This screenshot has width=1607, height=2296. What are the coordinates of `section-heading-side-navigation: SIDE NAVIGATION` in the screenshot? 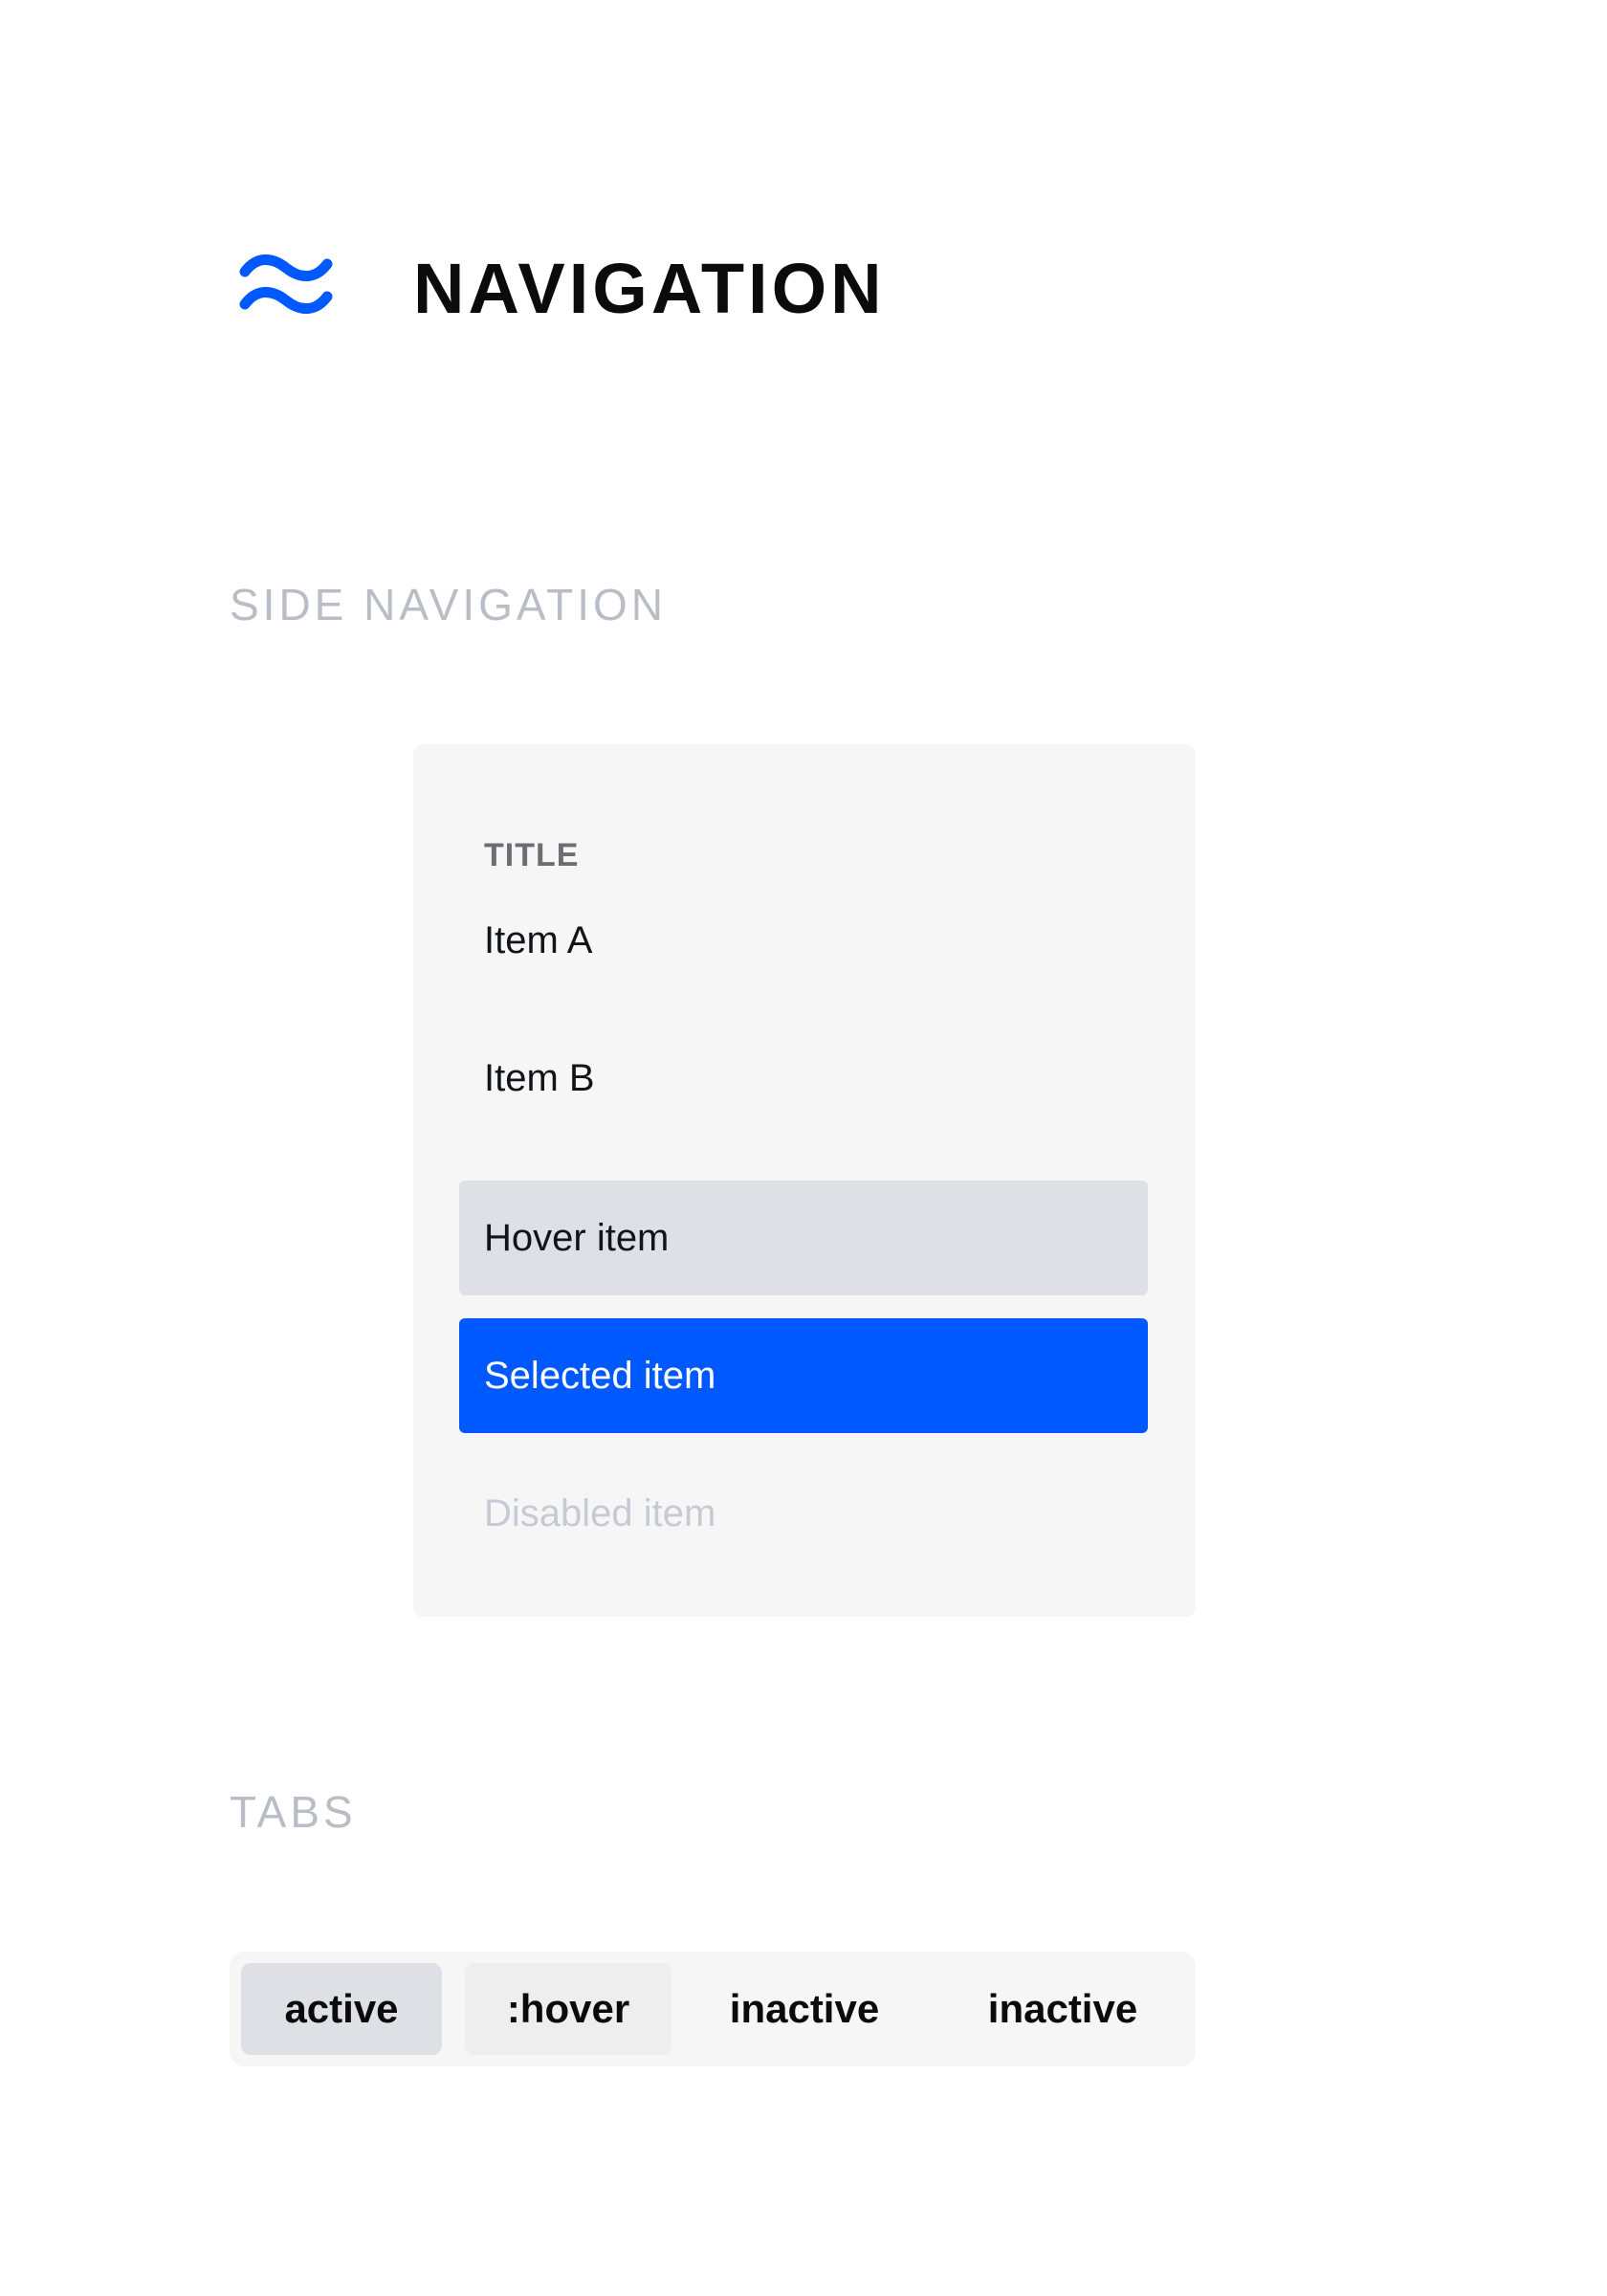 It's located at (449, 604).